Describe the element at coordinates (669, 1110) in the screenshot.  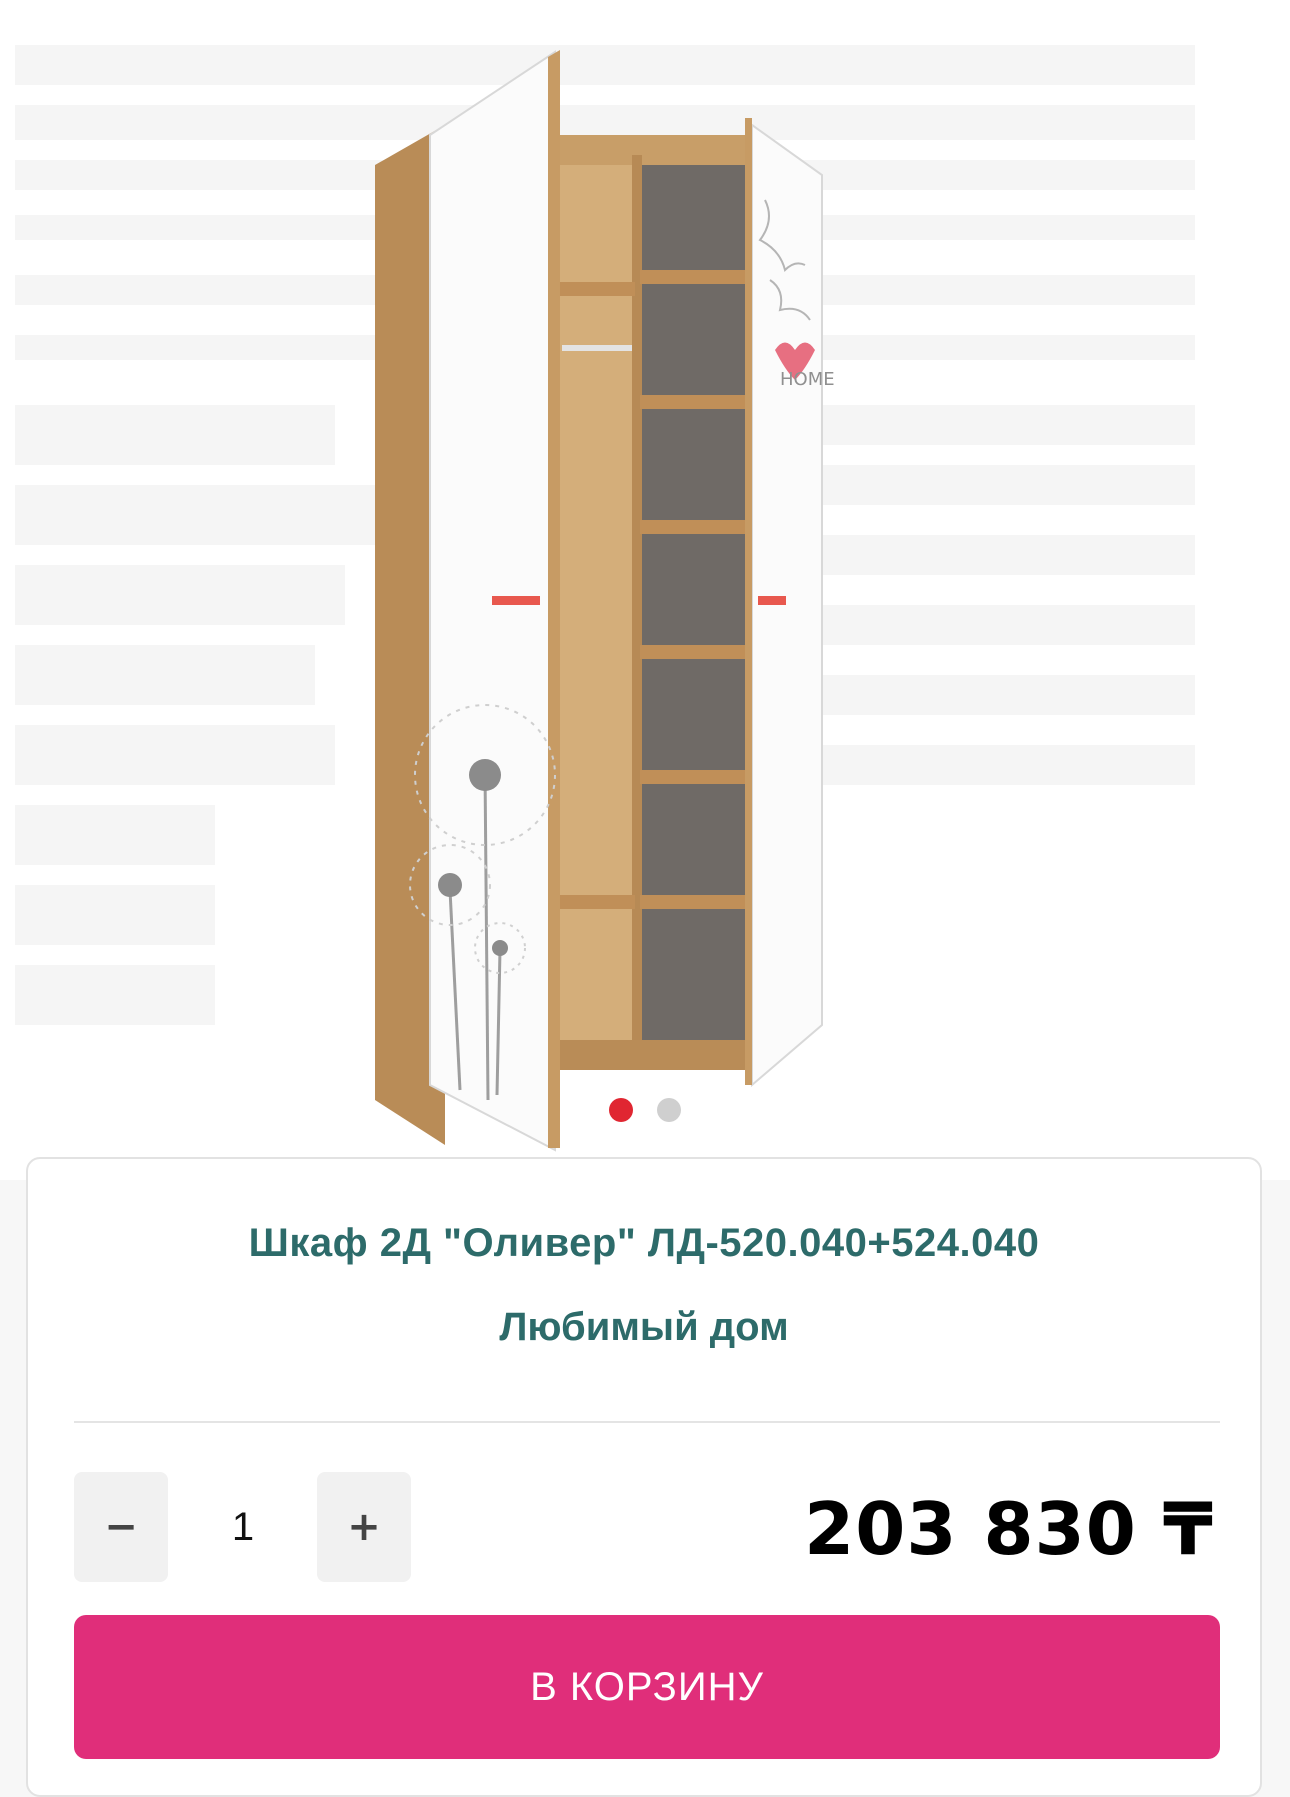
I see `gallery-dot` at that location.